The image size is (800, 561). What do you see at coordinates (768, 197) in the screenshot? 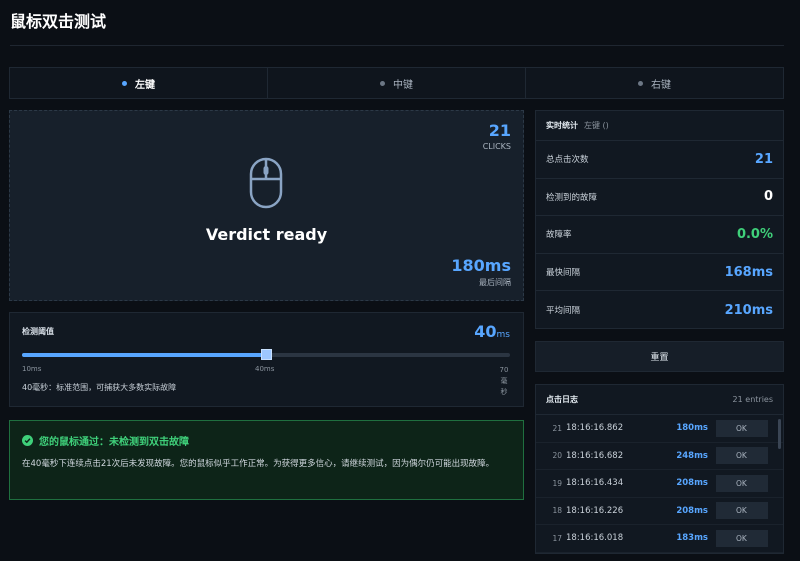
I see `stat-value: 0` at bounding box center [768, 197].